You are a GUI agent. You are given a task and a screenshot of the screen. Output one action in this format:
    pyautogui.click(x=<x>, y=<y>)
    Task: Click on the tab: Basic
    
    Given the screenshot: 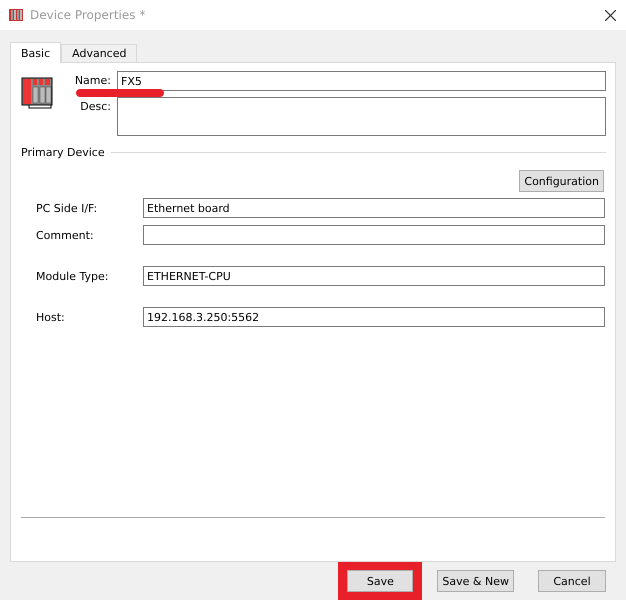 What is the action you would take?
    pyautogui.click(x=36, y=52)
    